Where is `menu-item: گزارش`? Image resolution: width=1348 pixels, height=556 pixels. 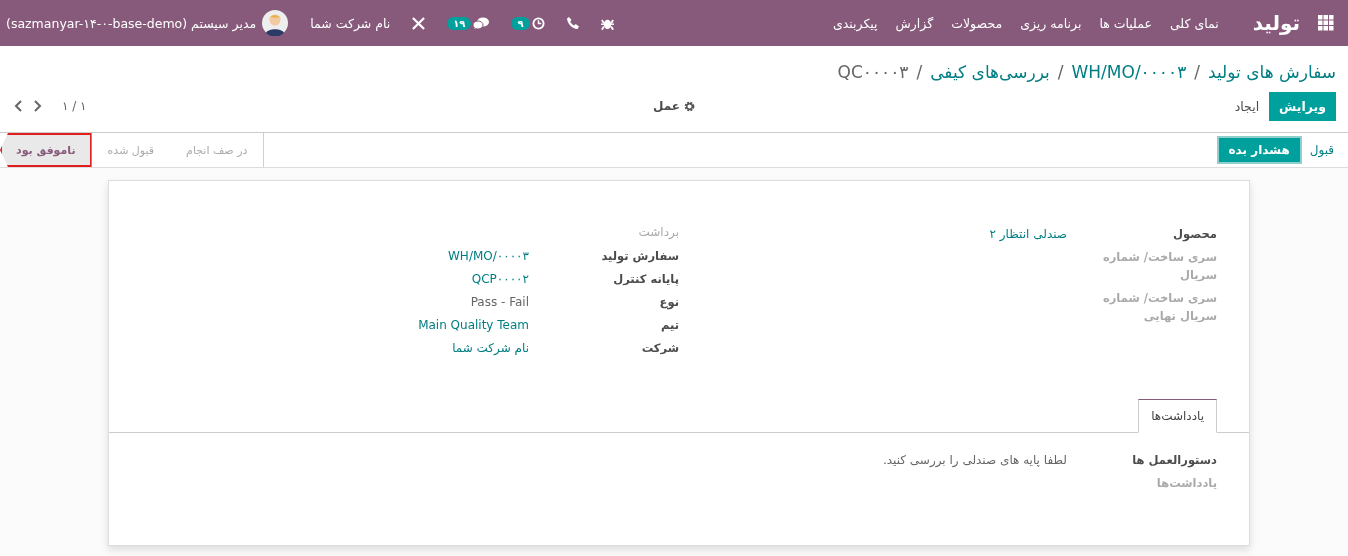
menu-item: گزارش is located at coordinates (914, 23).